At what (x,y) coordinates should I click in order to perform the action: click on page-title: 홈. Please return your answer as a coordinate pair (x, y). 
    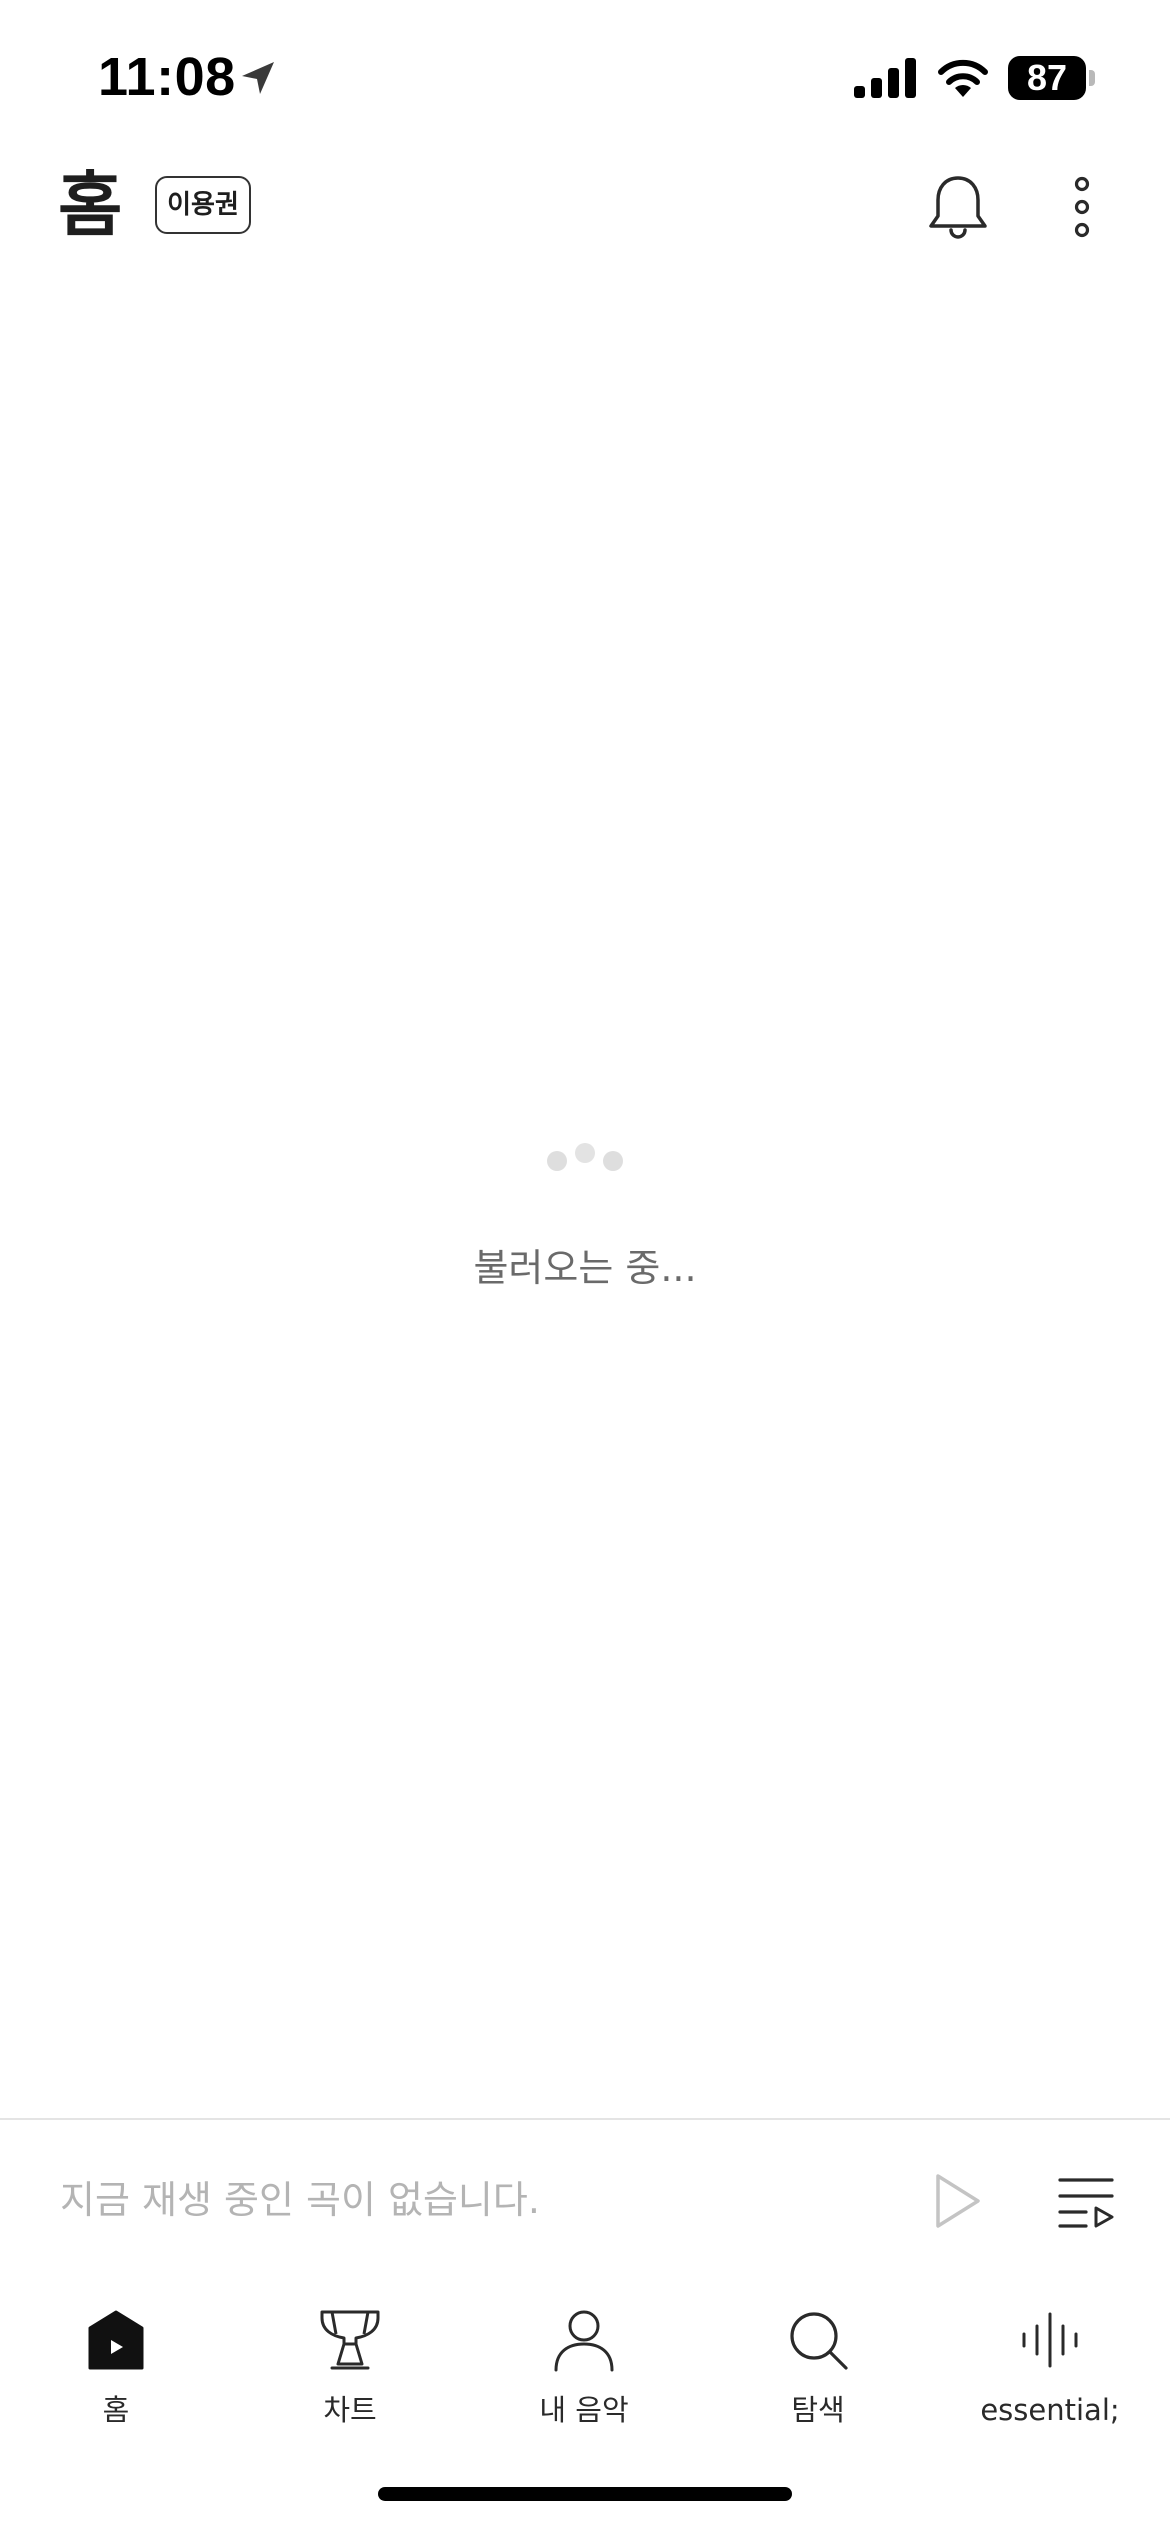
    Looking at the image, I should click on (90, 205).